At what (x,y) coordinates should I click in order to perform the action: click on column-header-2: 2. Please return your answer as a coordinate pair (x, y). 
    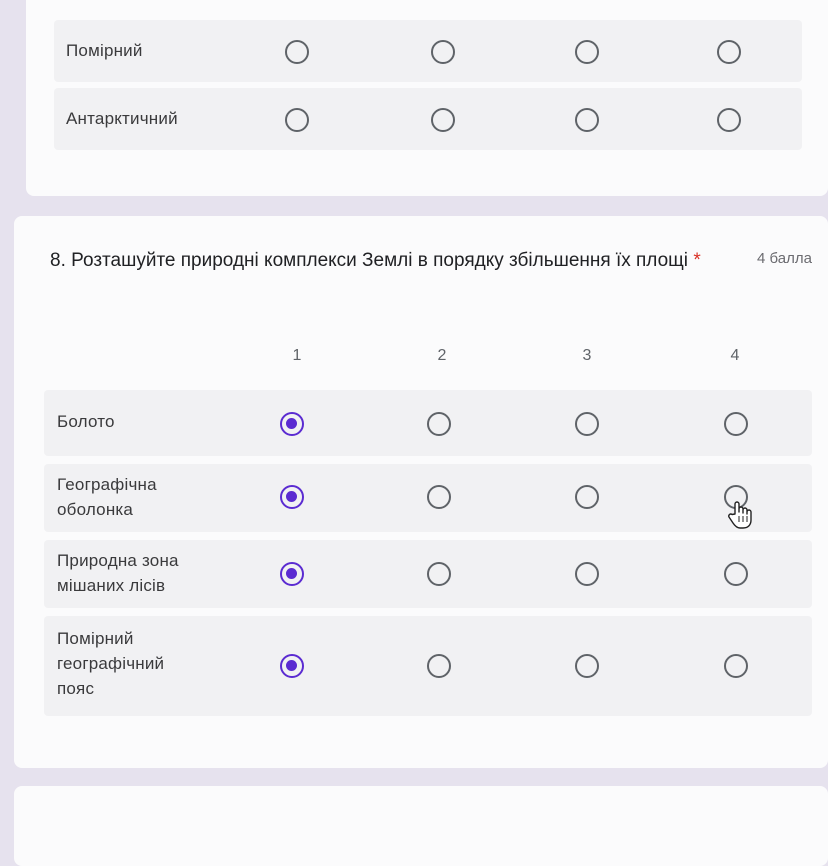
    Looking at the image, I should click on (442, 355).